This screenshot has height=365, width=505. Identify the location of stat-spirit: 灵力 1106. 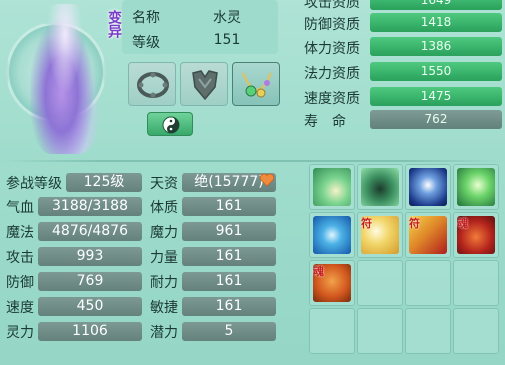
(76, 331).